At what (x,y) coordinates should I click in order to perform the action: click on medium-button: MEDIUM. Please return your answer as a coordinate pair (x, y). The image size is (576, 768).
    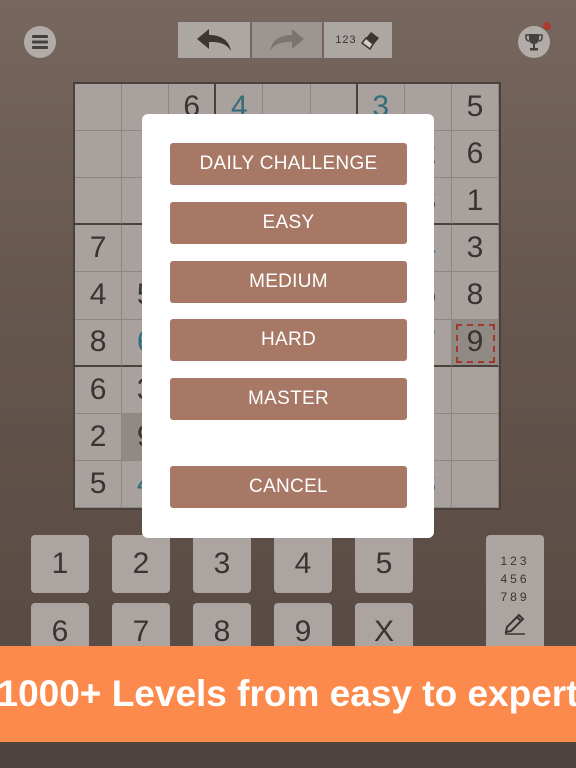
    Looking at the image, I should click on (288, 282).